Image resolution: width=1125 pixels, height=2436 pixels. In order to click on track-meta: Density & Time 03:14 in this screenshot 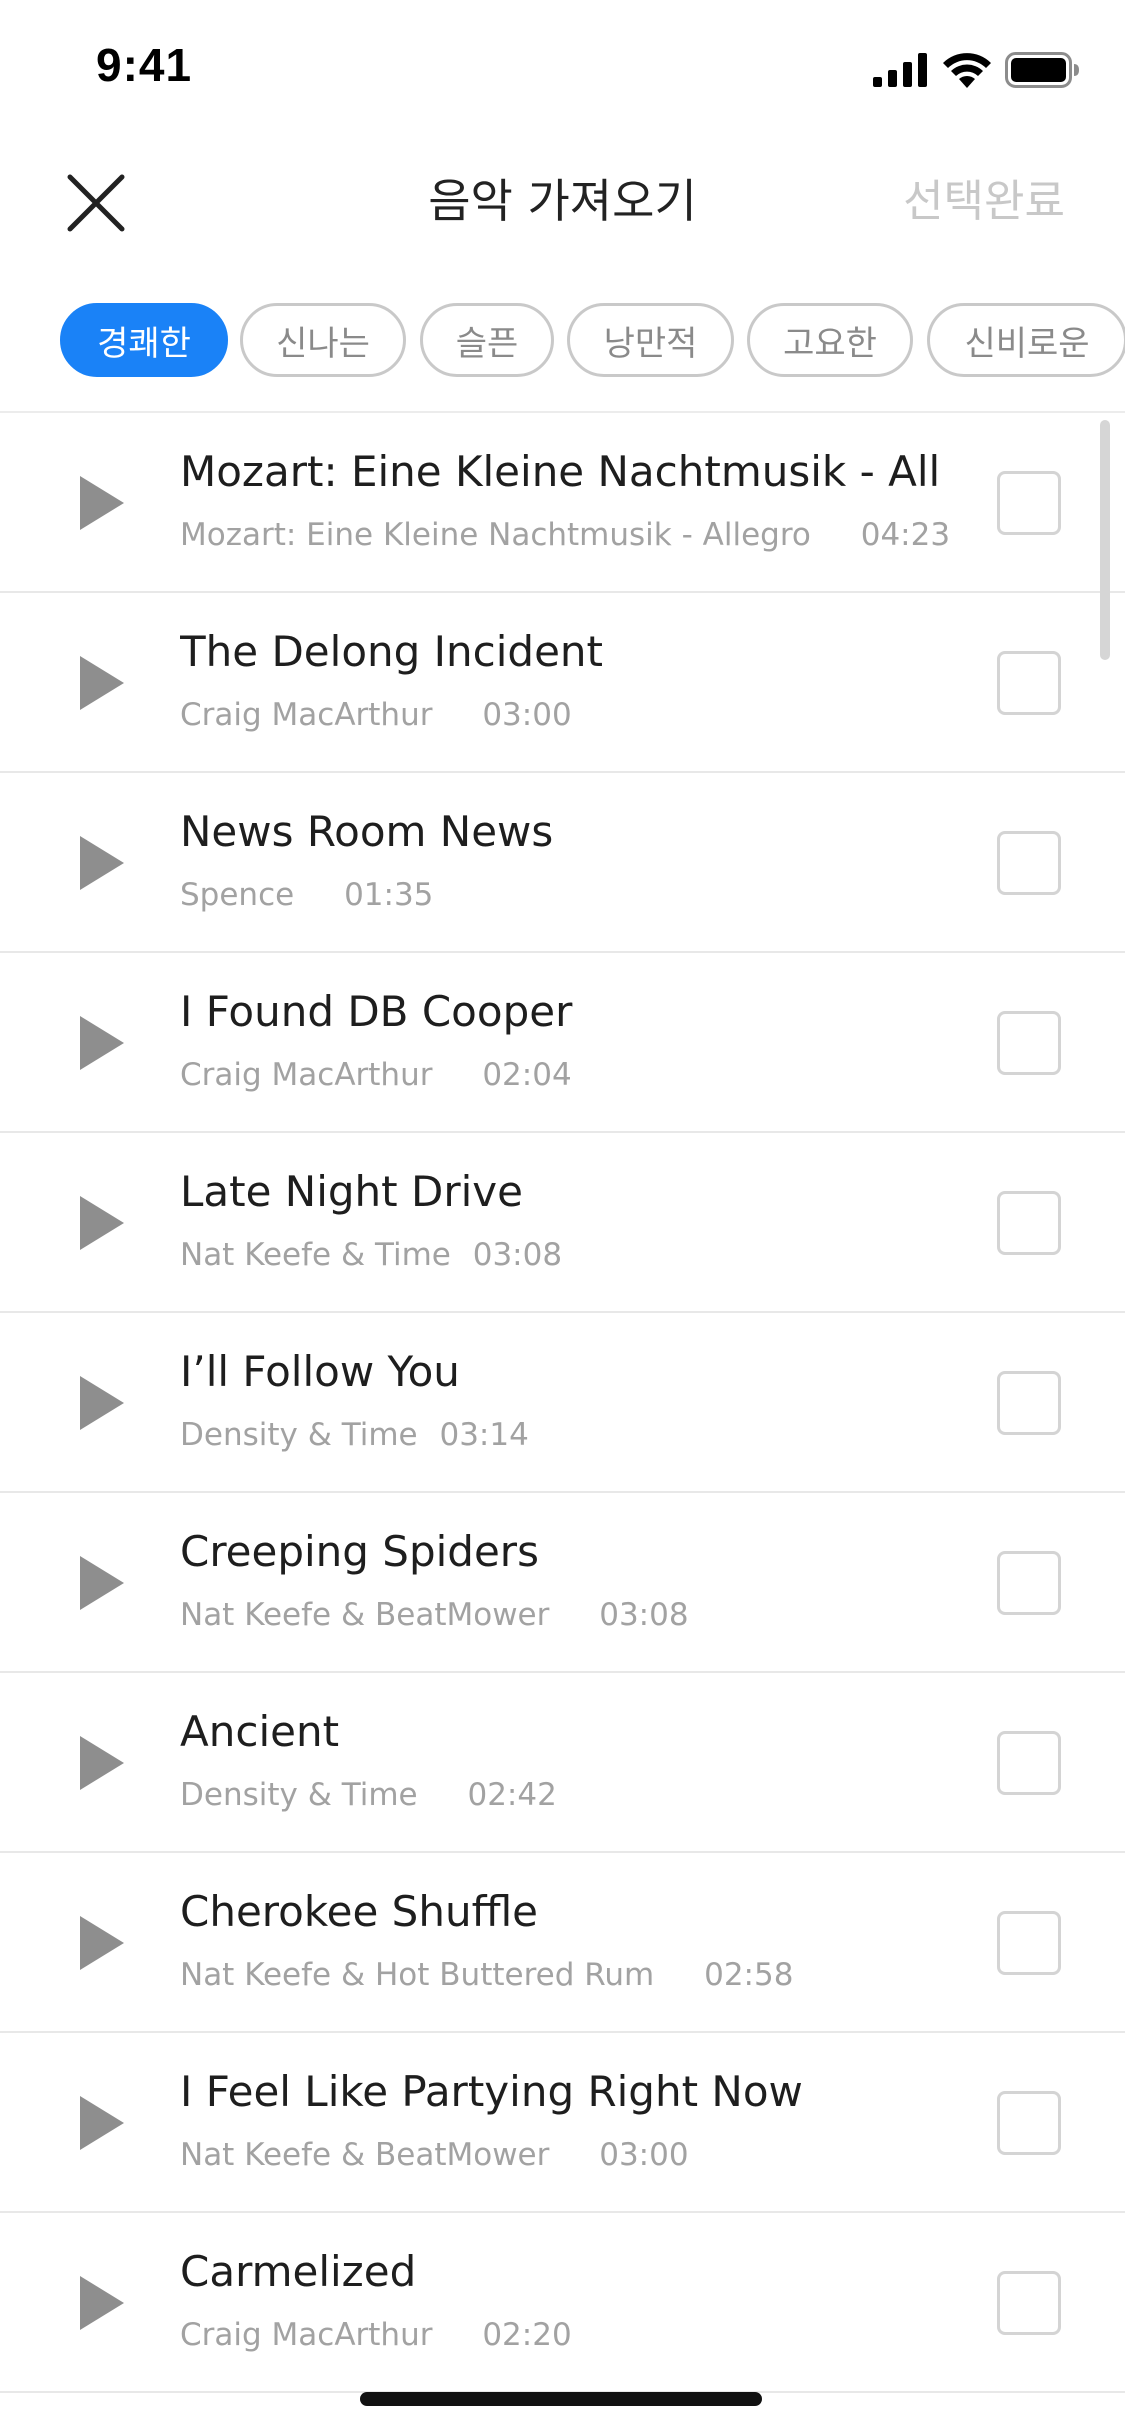, I will do `click(354, 1435)`.